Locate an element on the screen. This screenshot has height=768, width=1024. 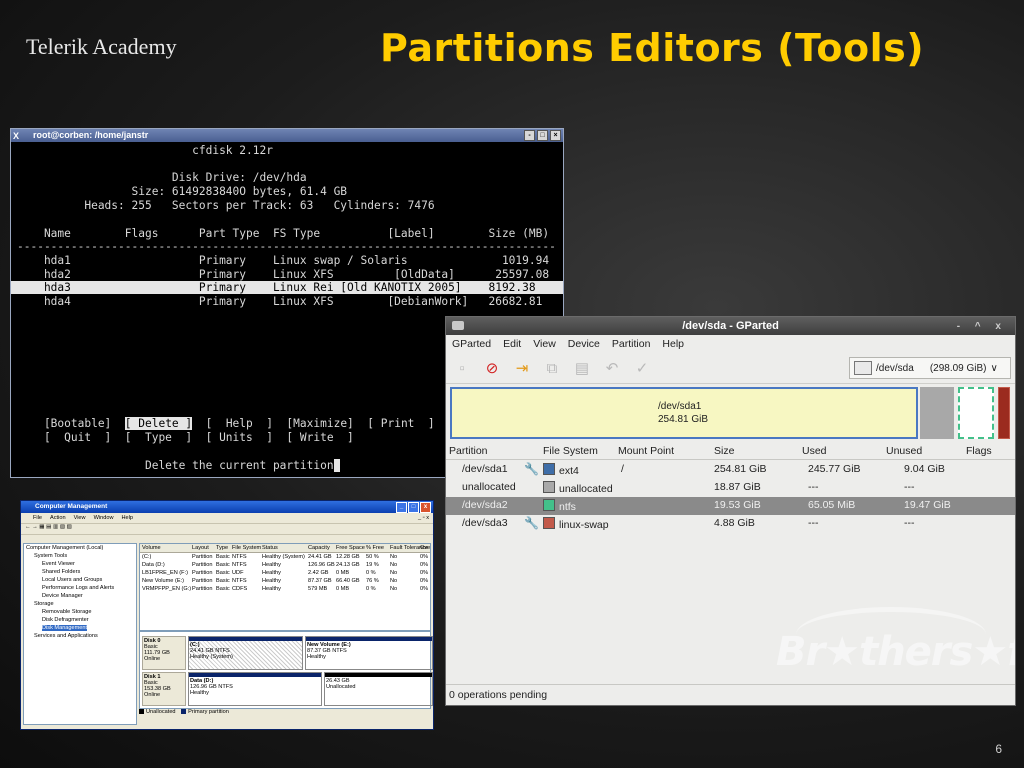
col-mountpoint: Mount Point is located at coordinates (646, 451).